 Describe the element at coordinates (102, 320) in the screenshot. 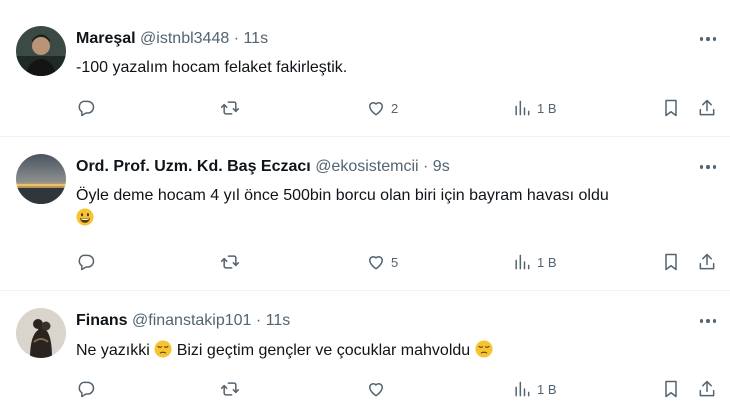

I see `display-name: Finans` at that location.